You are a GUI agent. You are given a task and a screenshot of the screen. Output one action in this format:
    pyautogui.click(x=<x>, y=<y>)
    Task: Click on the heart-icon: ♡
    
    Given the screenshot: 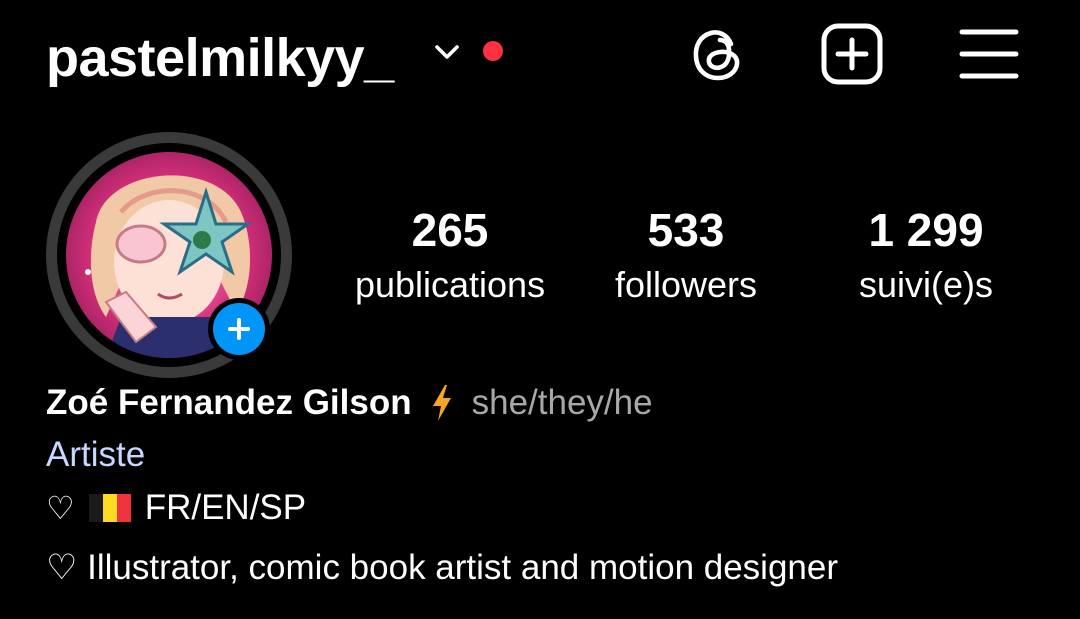 What is the action you would take?
    pyautogui.click(x=60, y=508)
    